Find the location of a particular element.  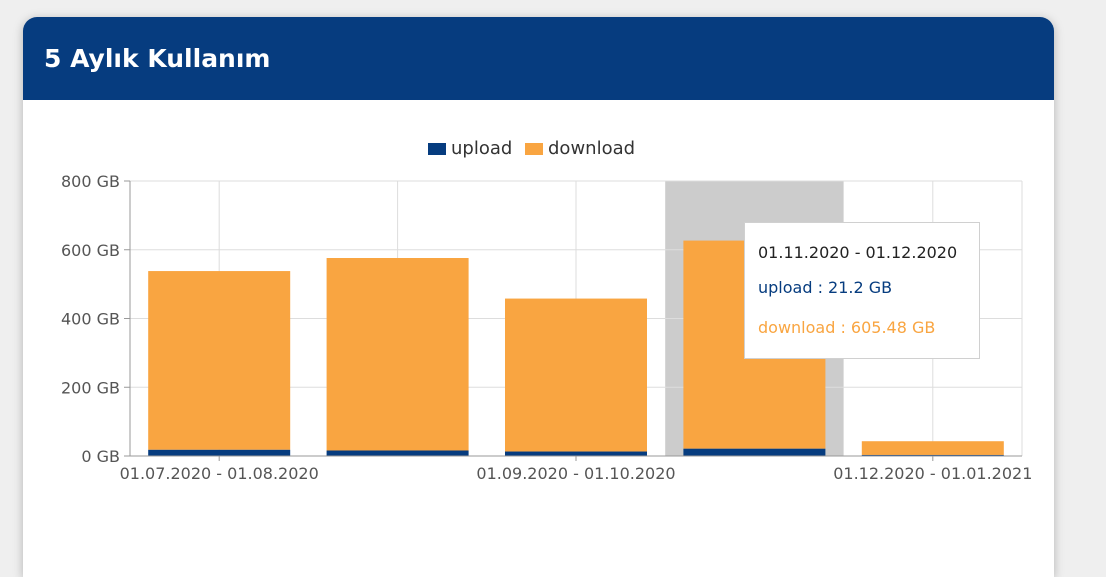

y-tick-label-1: 200 GB is located at coordinates (90, 387).